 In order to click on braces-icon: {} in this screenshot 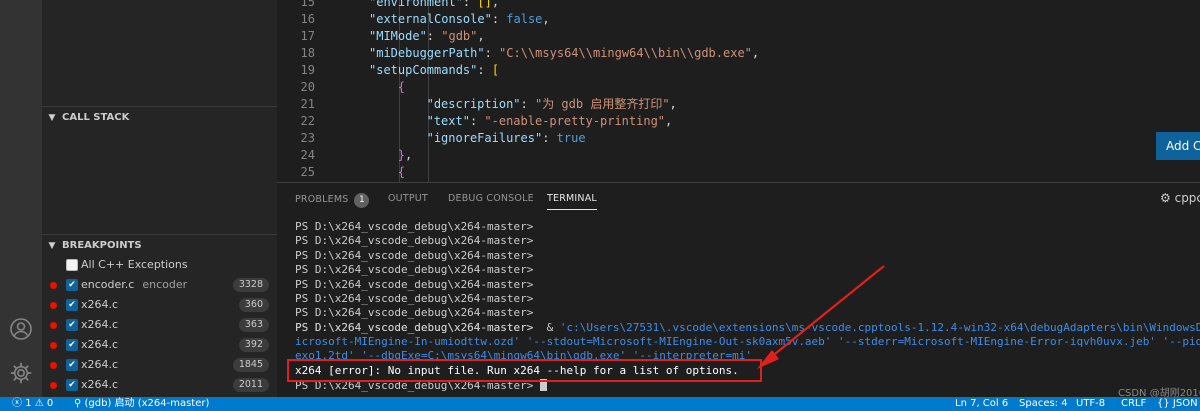, I will do `click(1163, 403)`.